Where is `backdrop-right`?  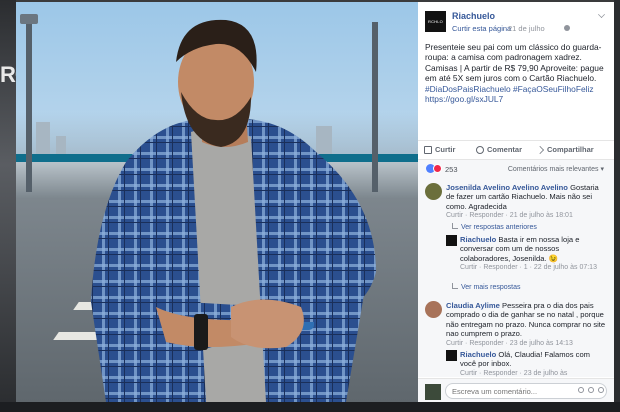 backdrop-right is located at coordinates (617, 206).